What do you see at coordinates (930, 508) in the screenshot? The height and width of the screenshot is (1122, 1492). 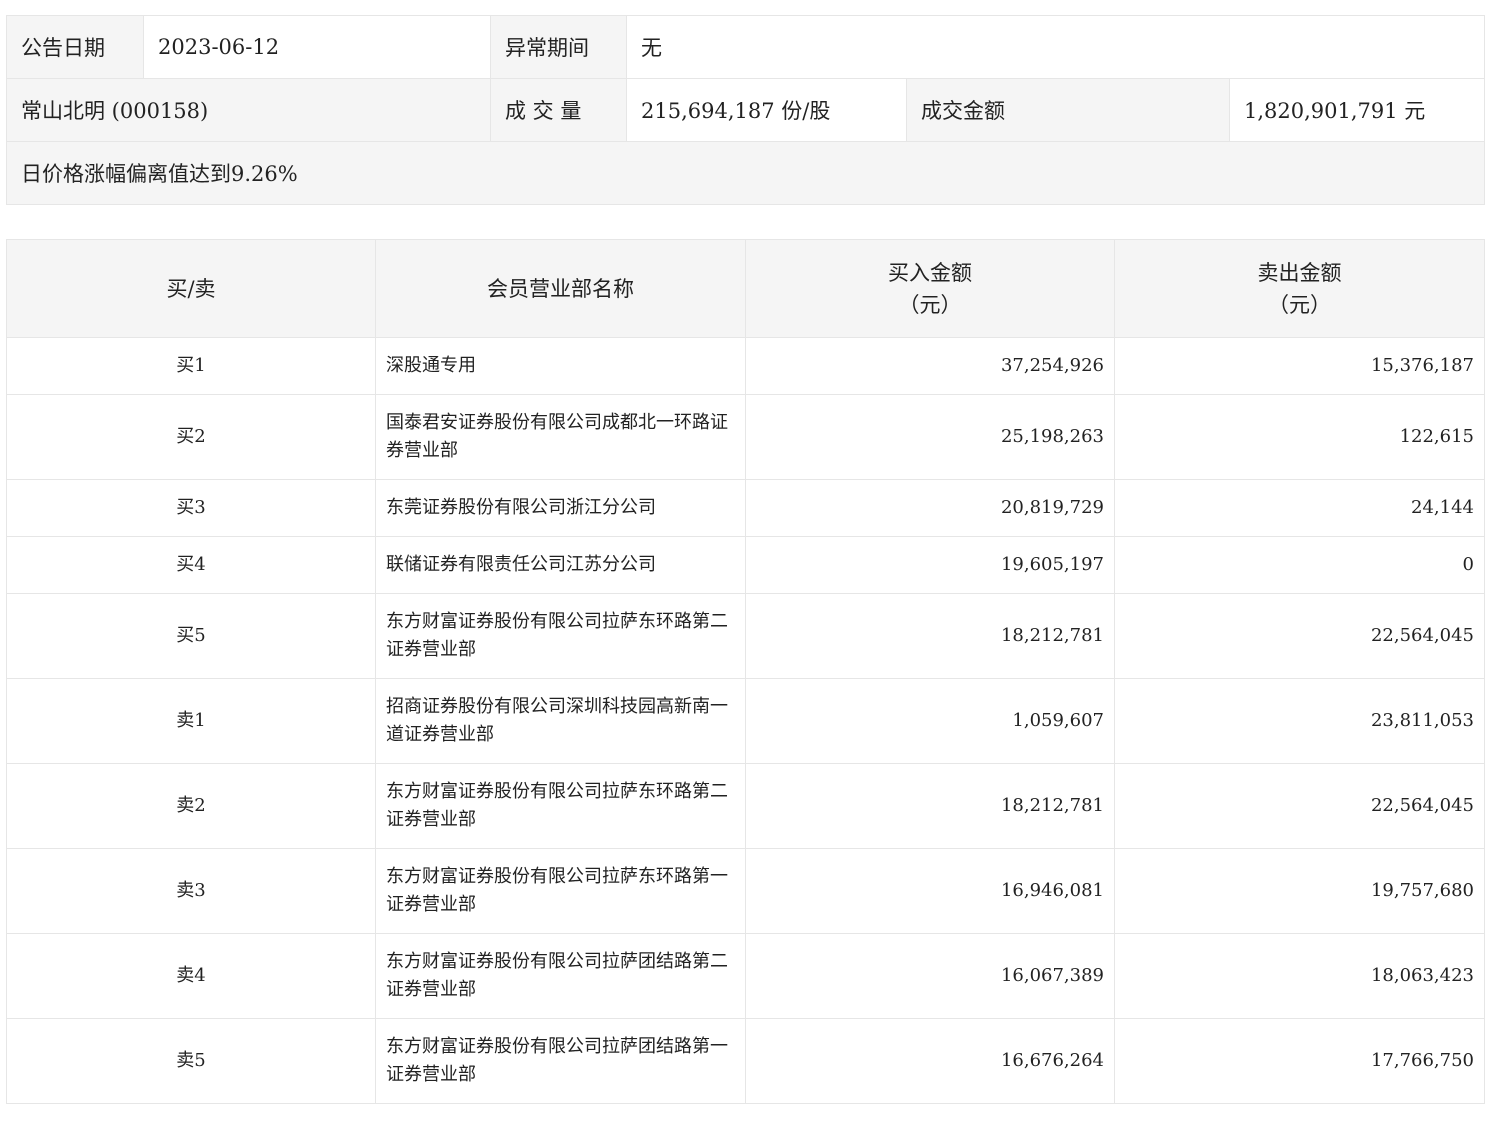 I see `row-buy-amount: 20,819,729` at bounding box center [930, 508].